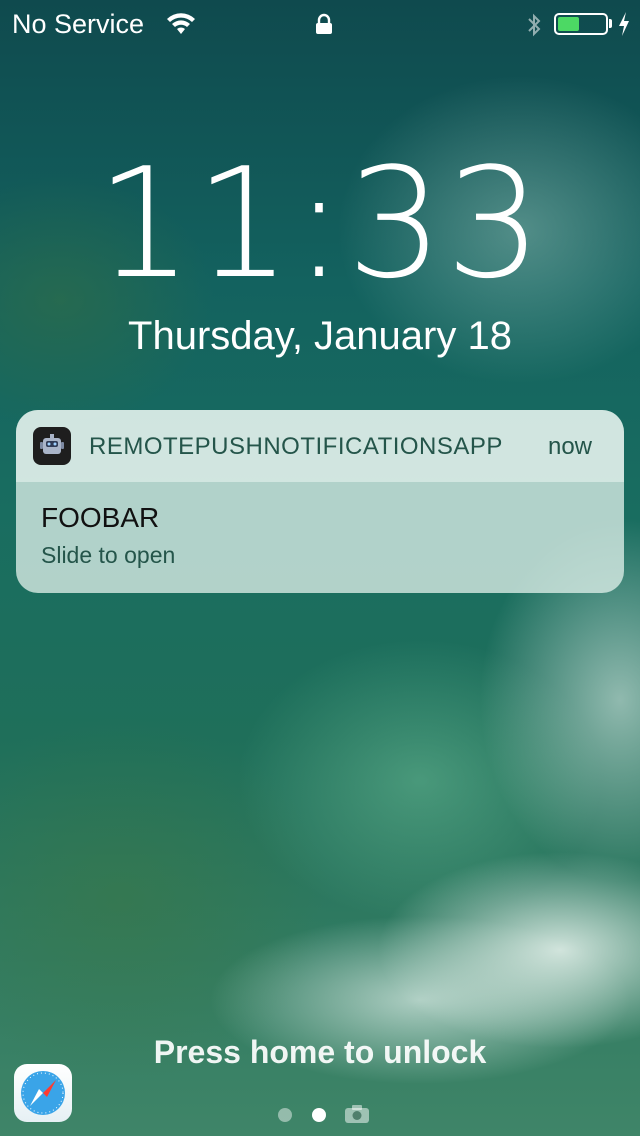  I want to click on page-dot-2-active, so click(319, 1115).